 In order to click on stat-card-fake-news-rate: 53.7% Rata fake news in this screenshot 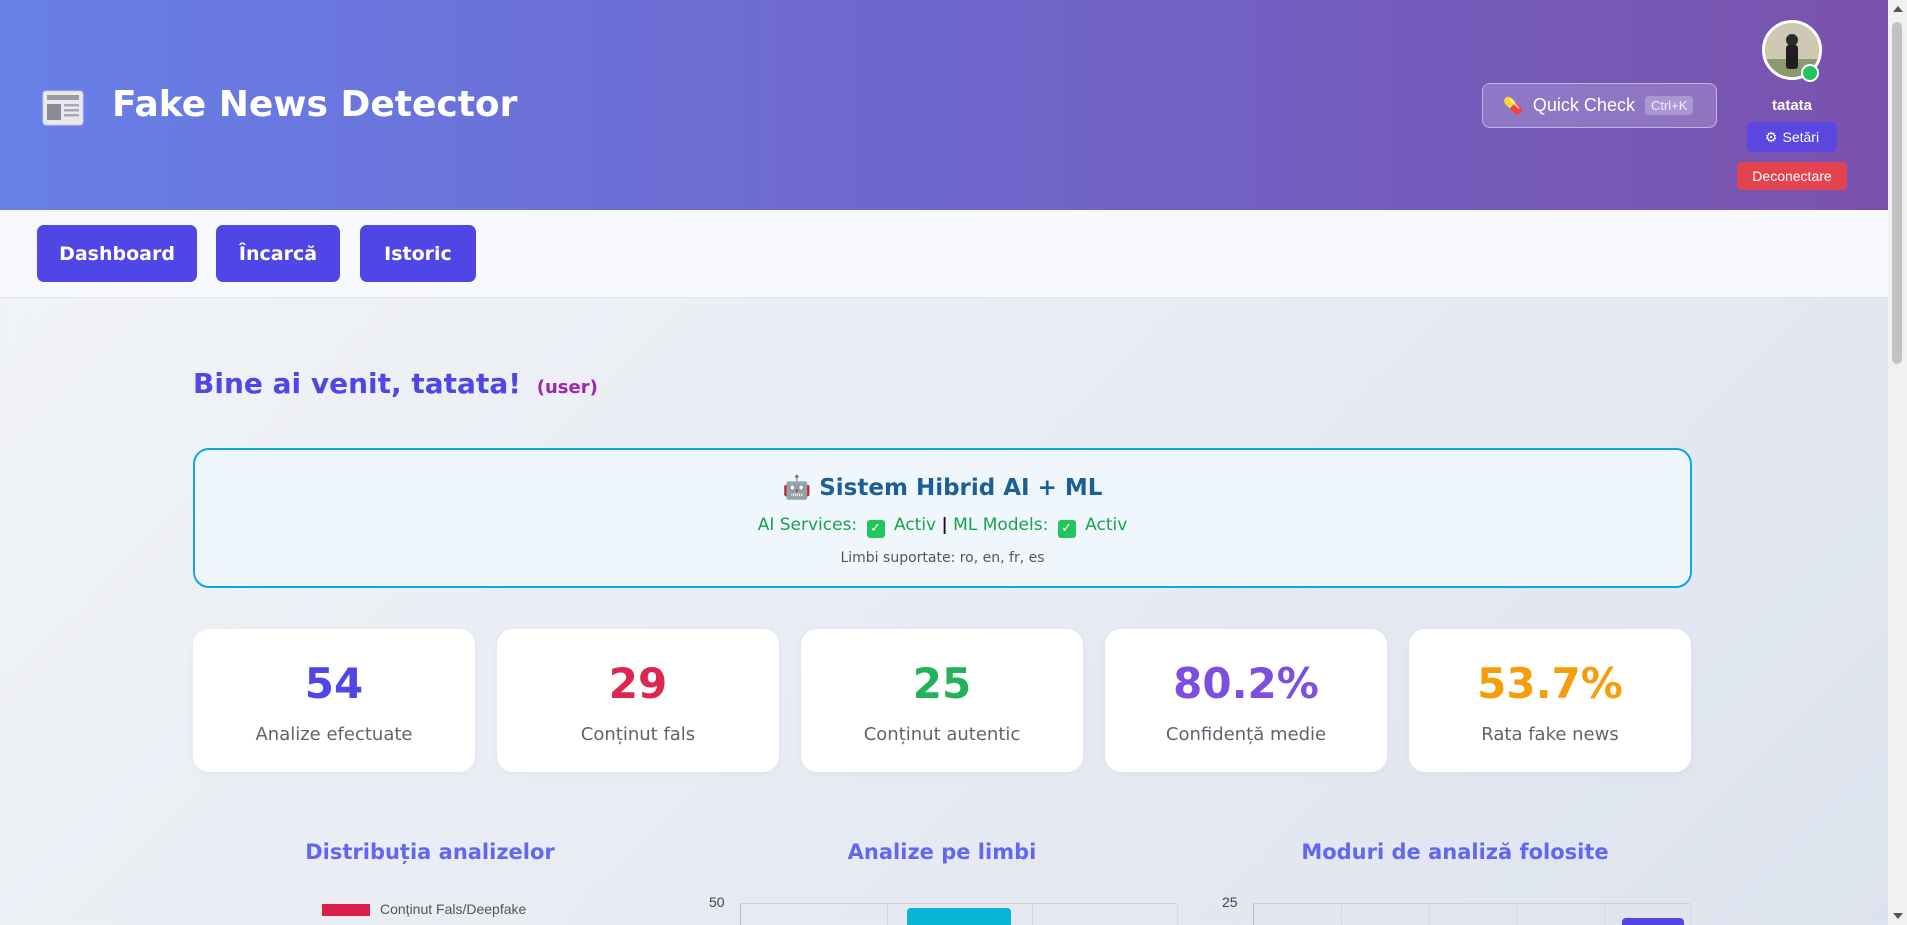, I will do `click(1550, 700)`.